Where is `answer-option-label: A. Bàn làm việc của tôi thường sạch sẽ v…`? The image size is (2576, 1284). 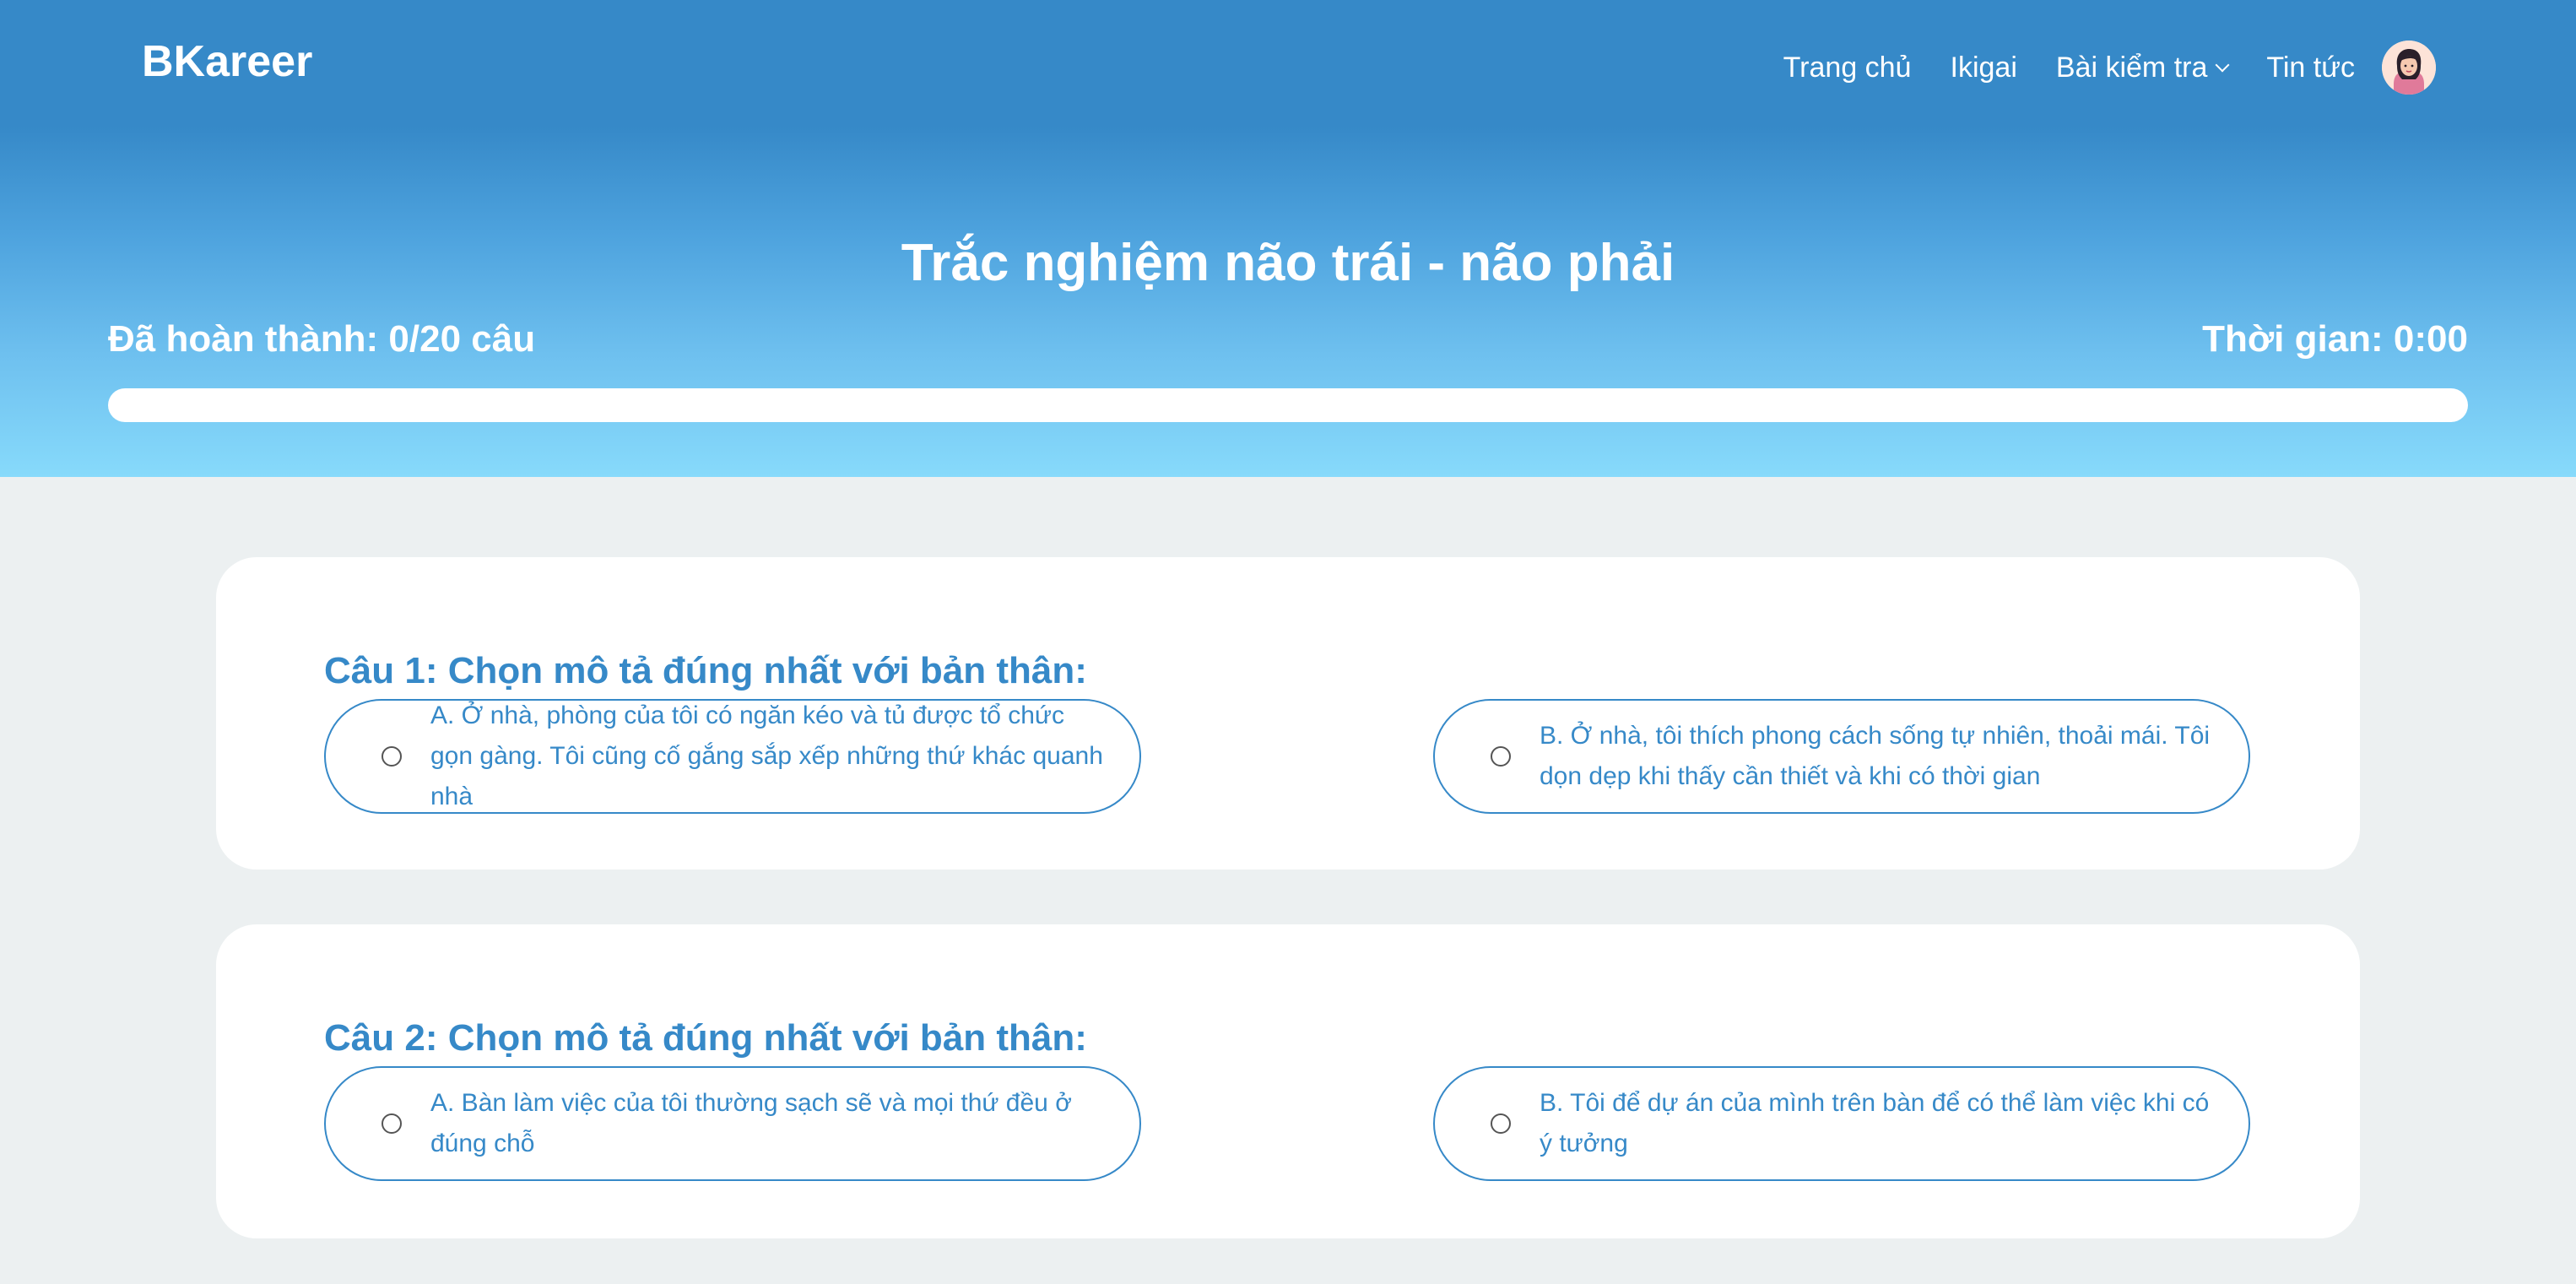 answer-option-label: A. Bàn làm việc của tôi thường sạch sẽ v… is located at coordinates (751, 1123).